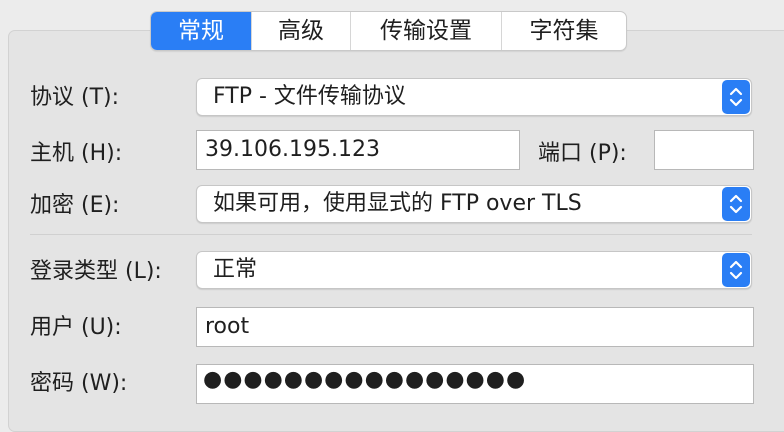 Image resolution: width=784 pixels, height=432 pixels. I want to click on password-field-value: ●●●●●●●●●●●●●●●●, so click(365, 379).